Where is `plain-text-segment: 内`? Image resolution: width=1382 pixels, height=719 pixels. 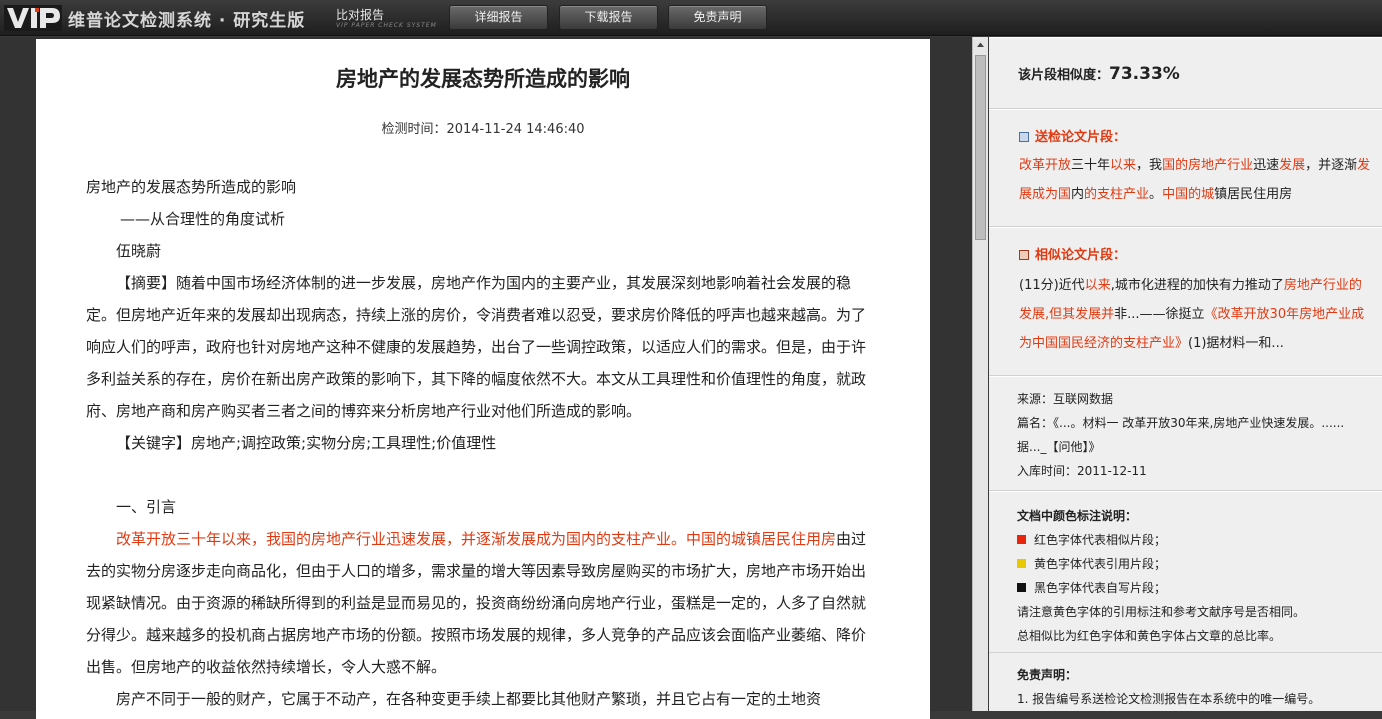 plain-text-segment: 内 is located at coordinates (1078, 194).